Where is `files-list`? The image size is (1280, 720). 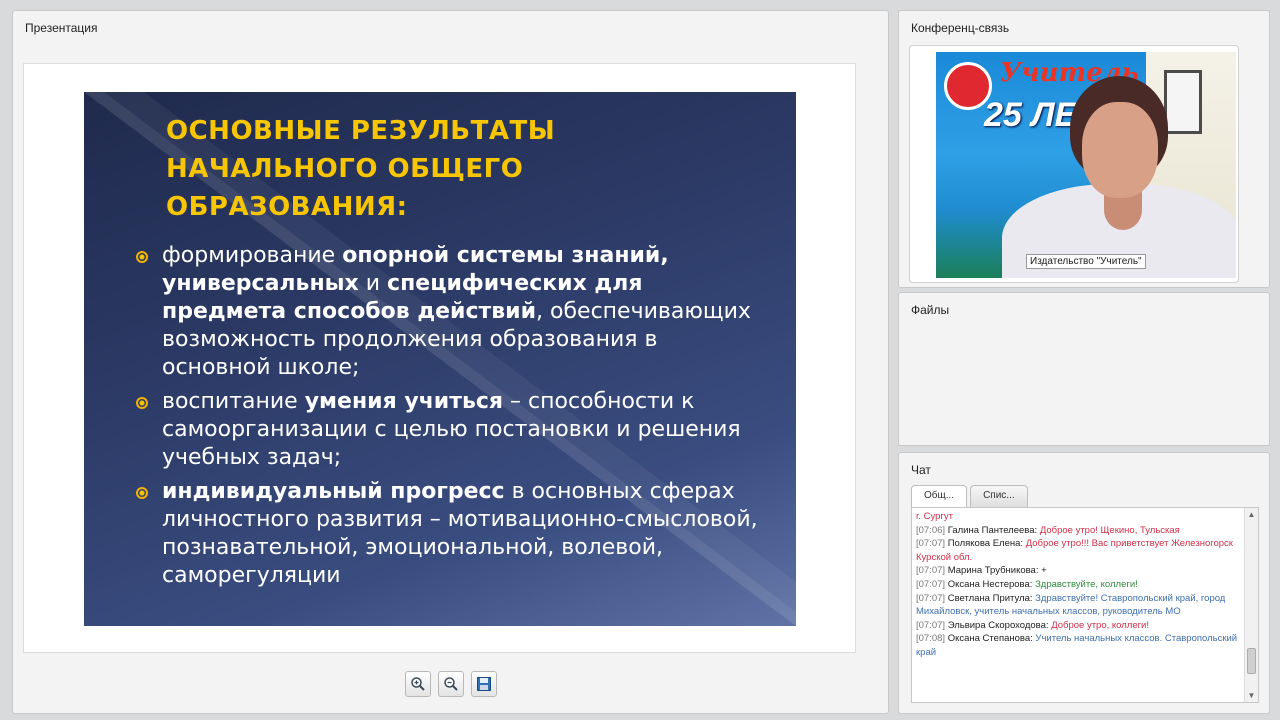 files-list is located at coordinates (1085, 381).